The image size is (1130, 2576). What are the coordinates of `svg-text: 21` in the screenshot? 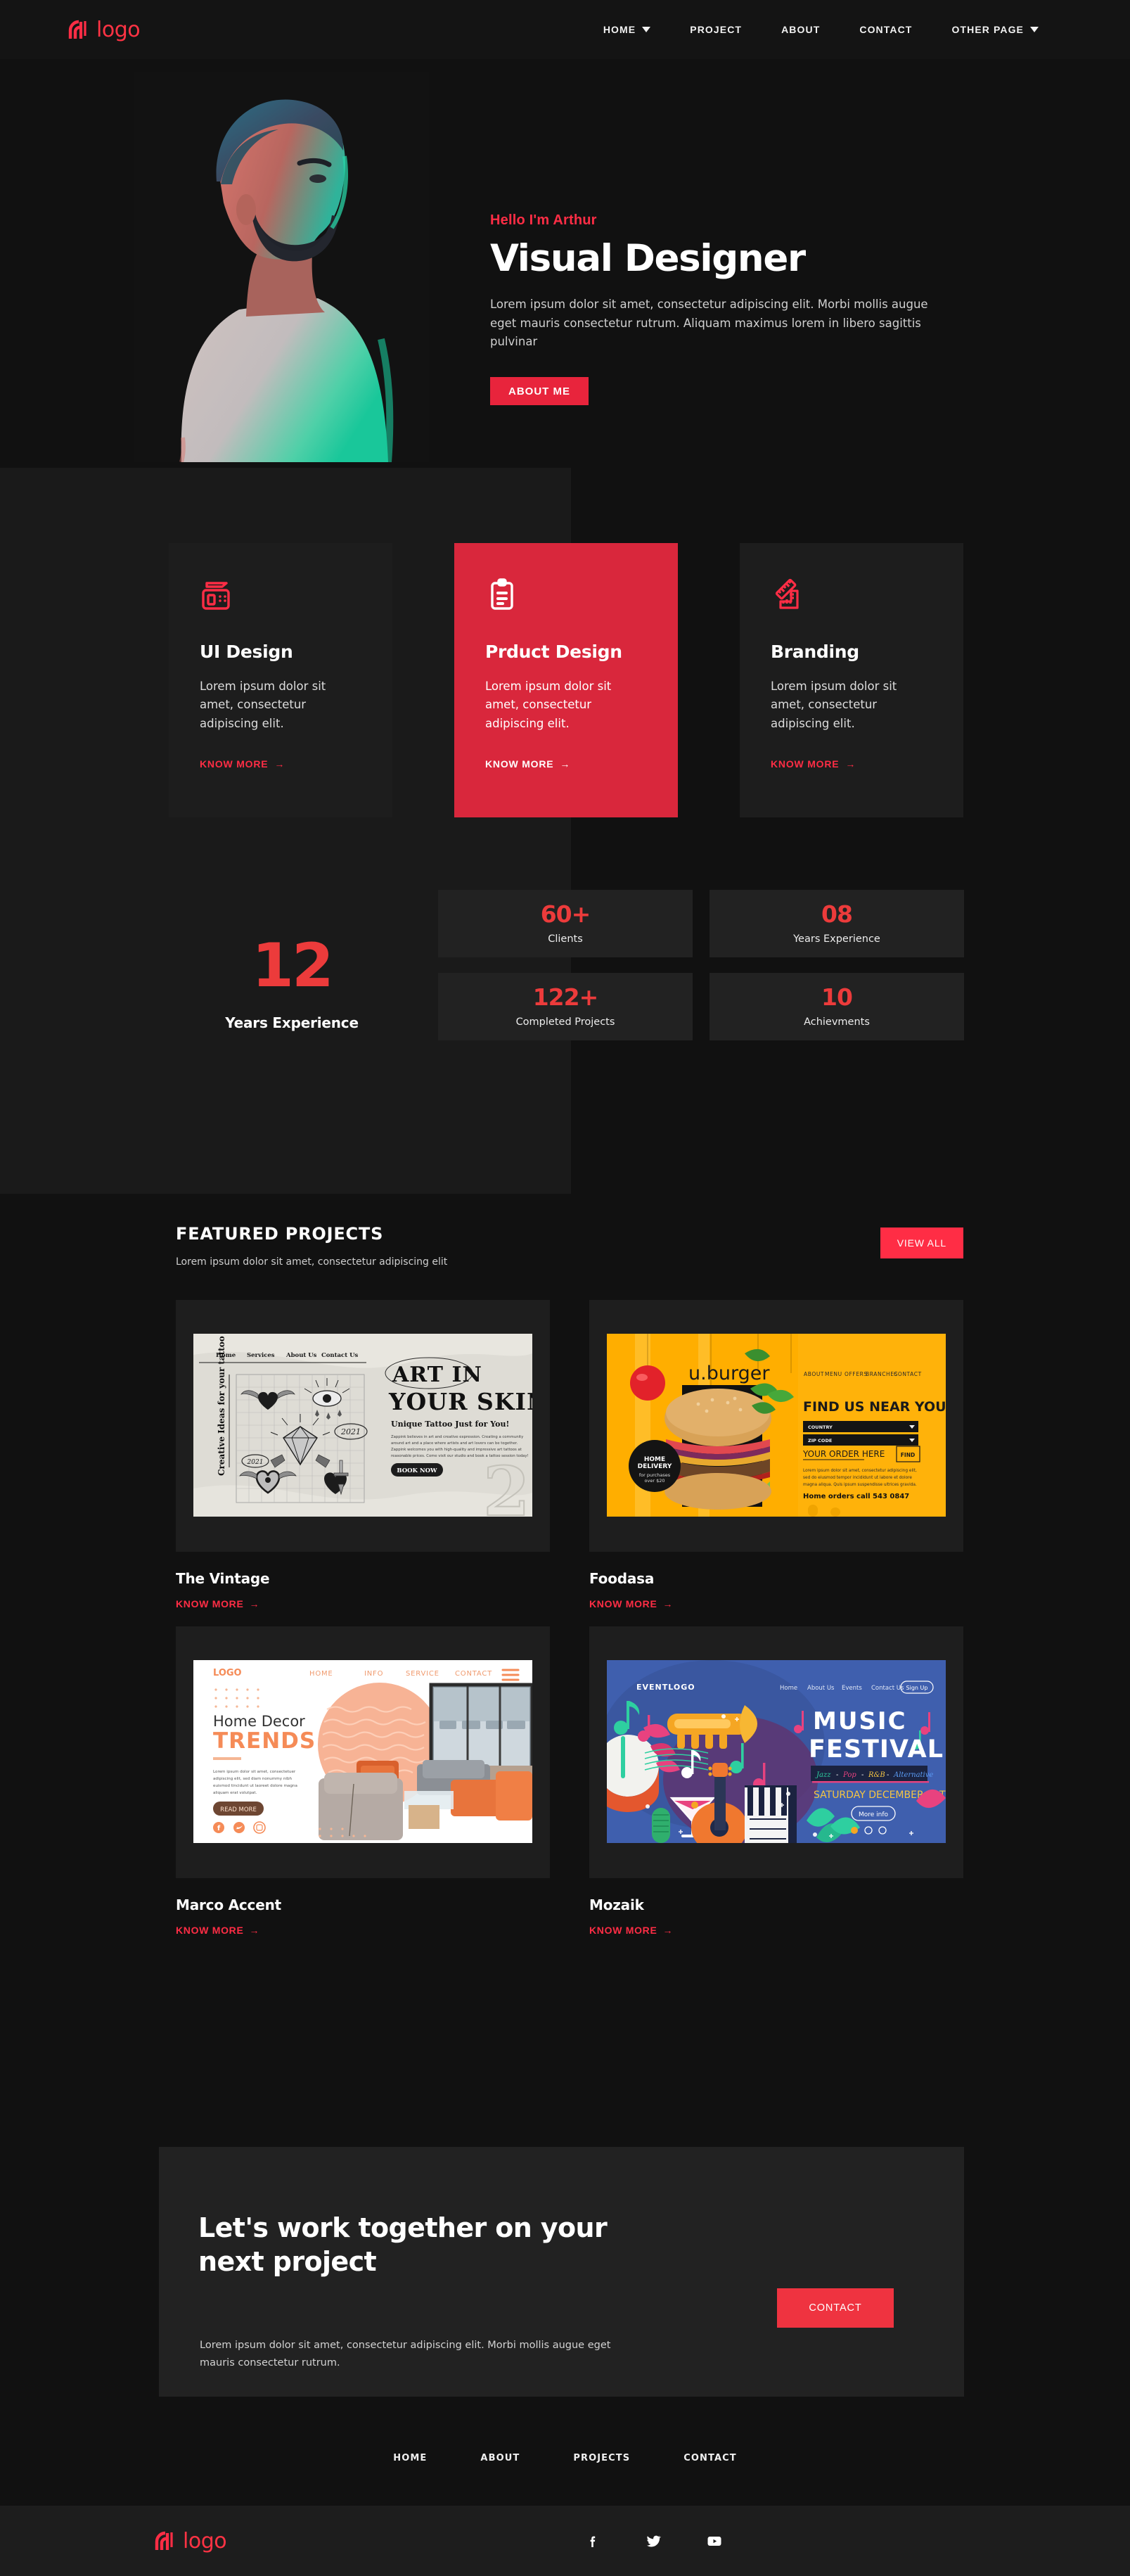 It's located at (507, 1484).